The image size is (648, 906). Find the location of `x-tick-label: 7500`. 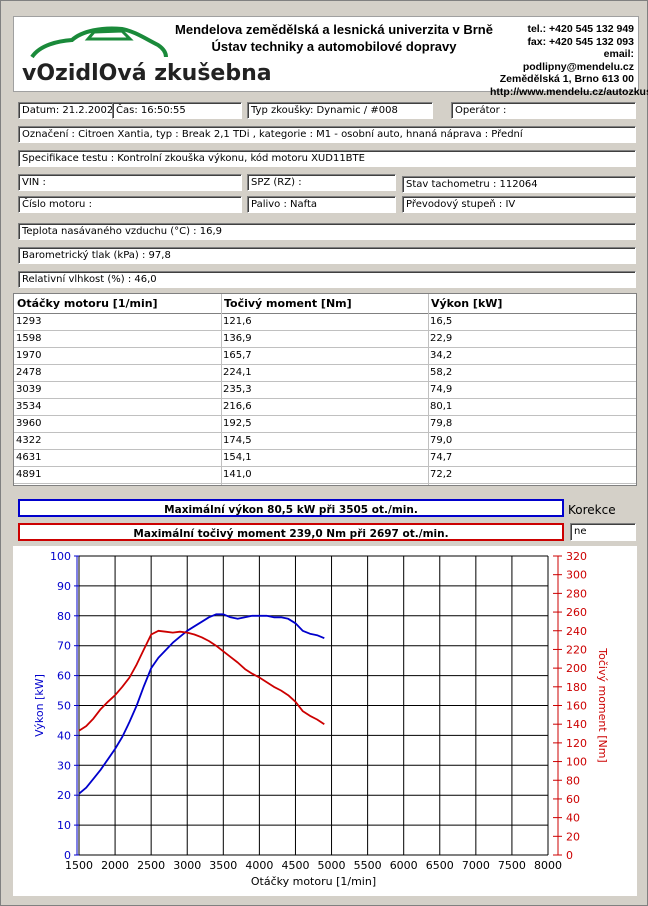

x-tick-label: 7500 is located at coordinates (512, 865).